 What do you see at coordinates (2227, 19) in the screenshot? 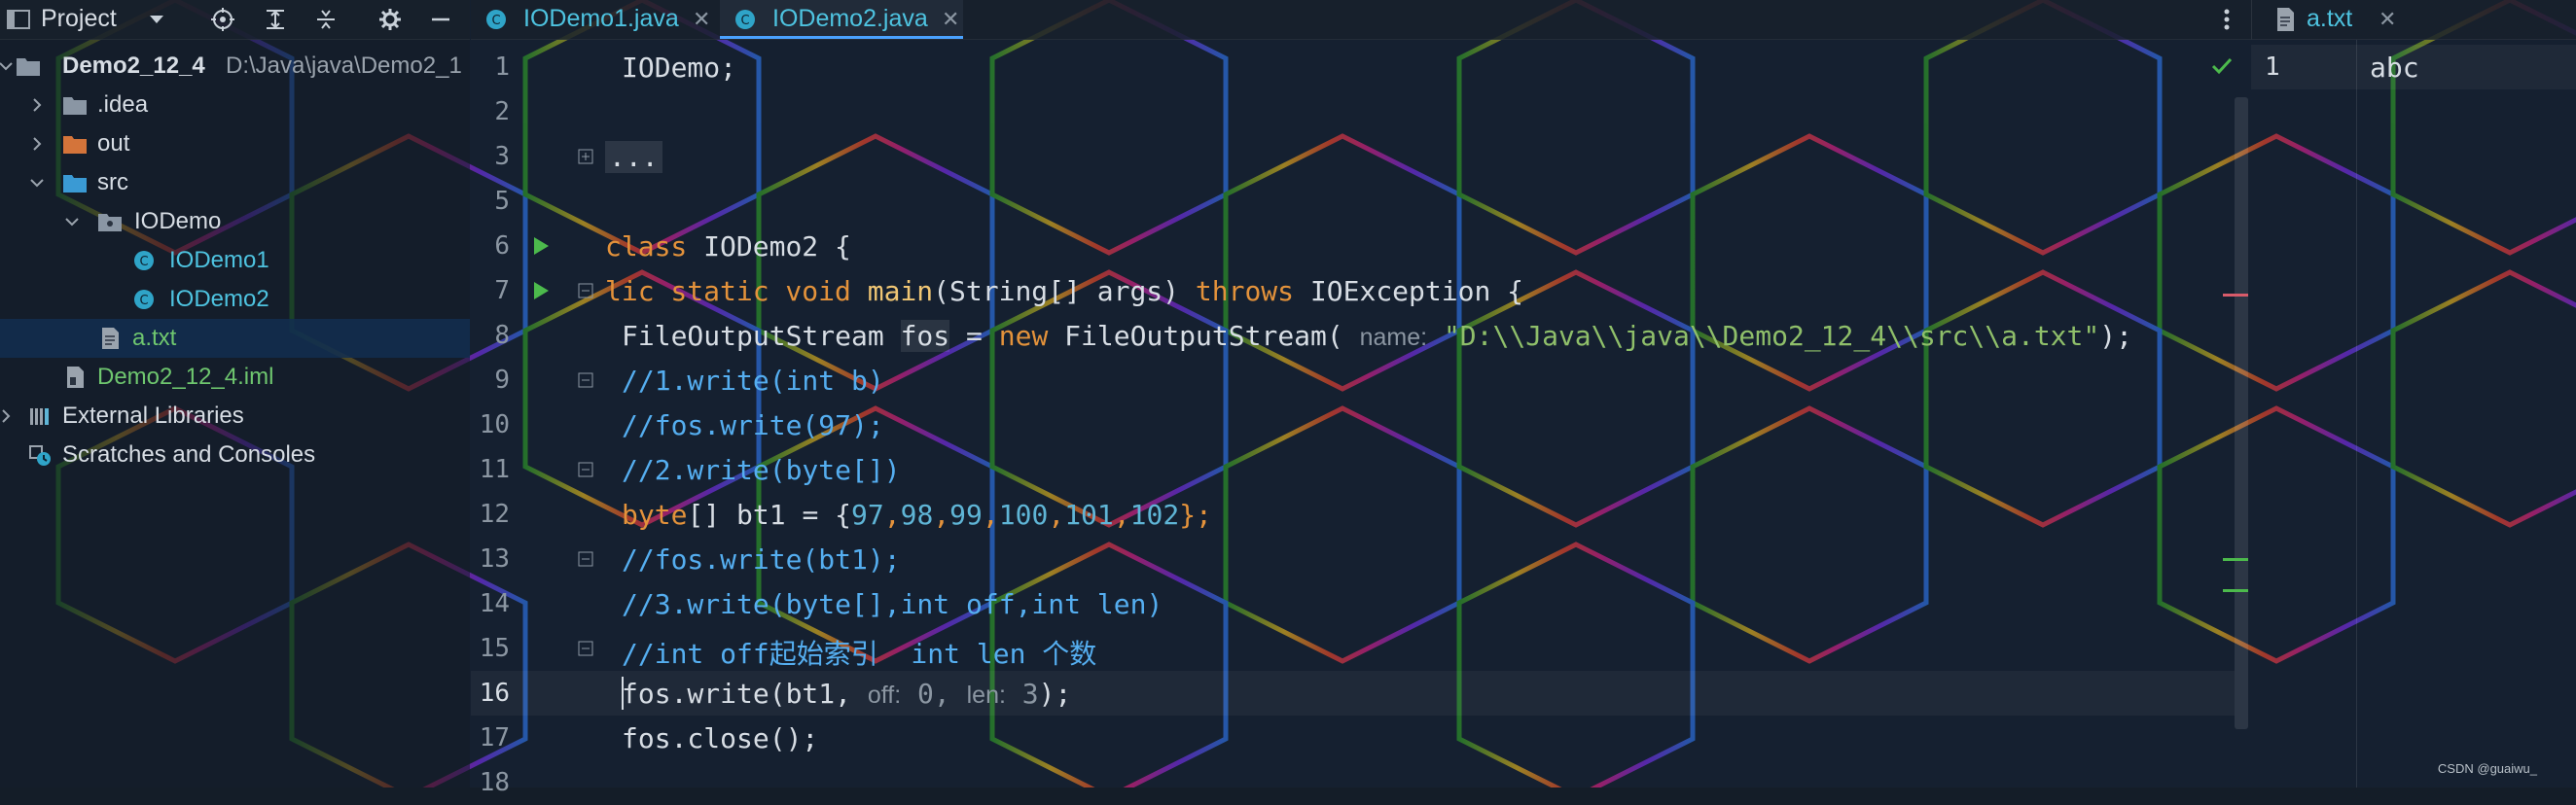
I see `more-options-icon` at bounding box center [2227, 19].